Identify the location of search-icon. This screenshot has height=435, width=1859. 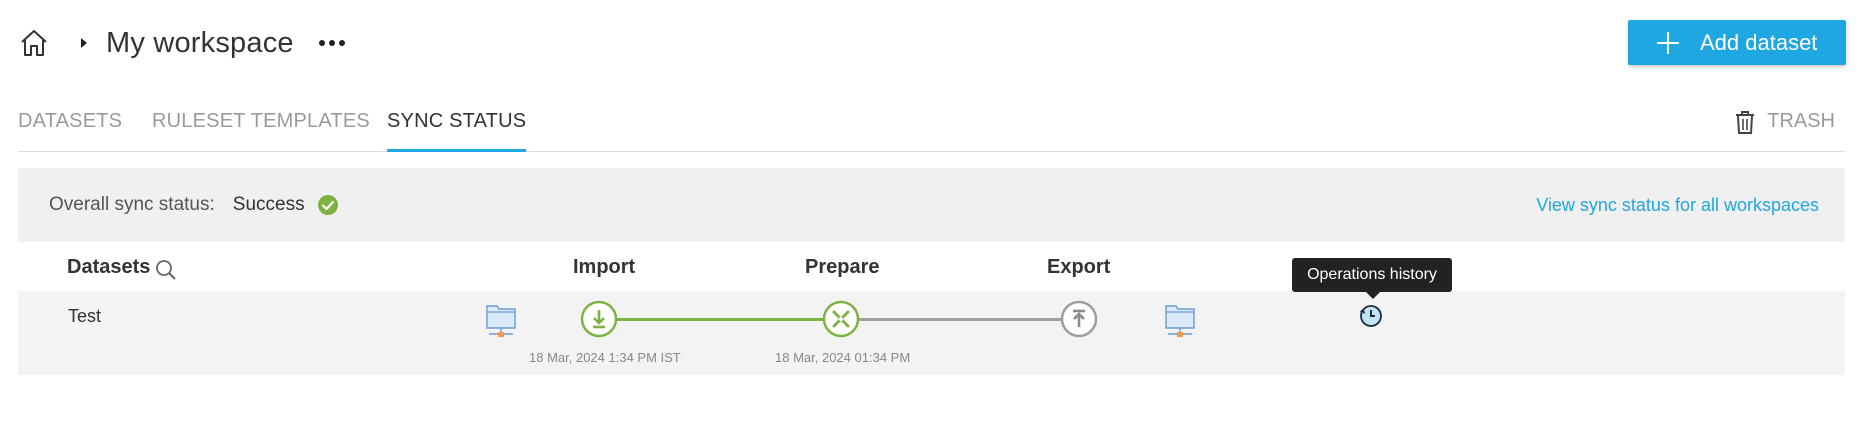
(166, 270).